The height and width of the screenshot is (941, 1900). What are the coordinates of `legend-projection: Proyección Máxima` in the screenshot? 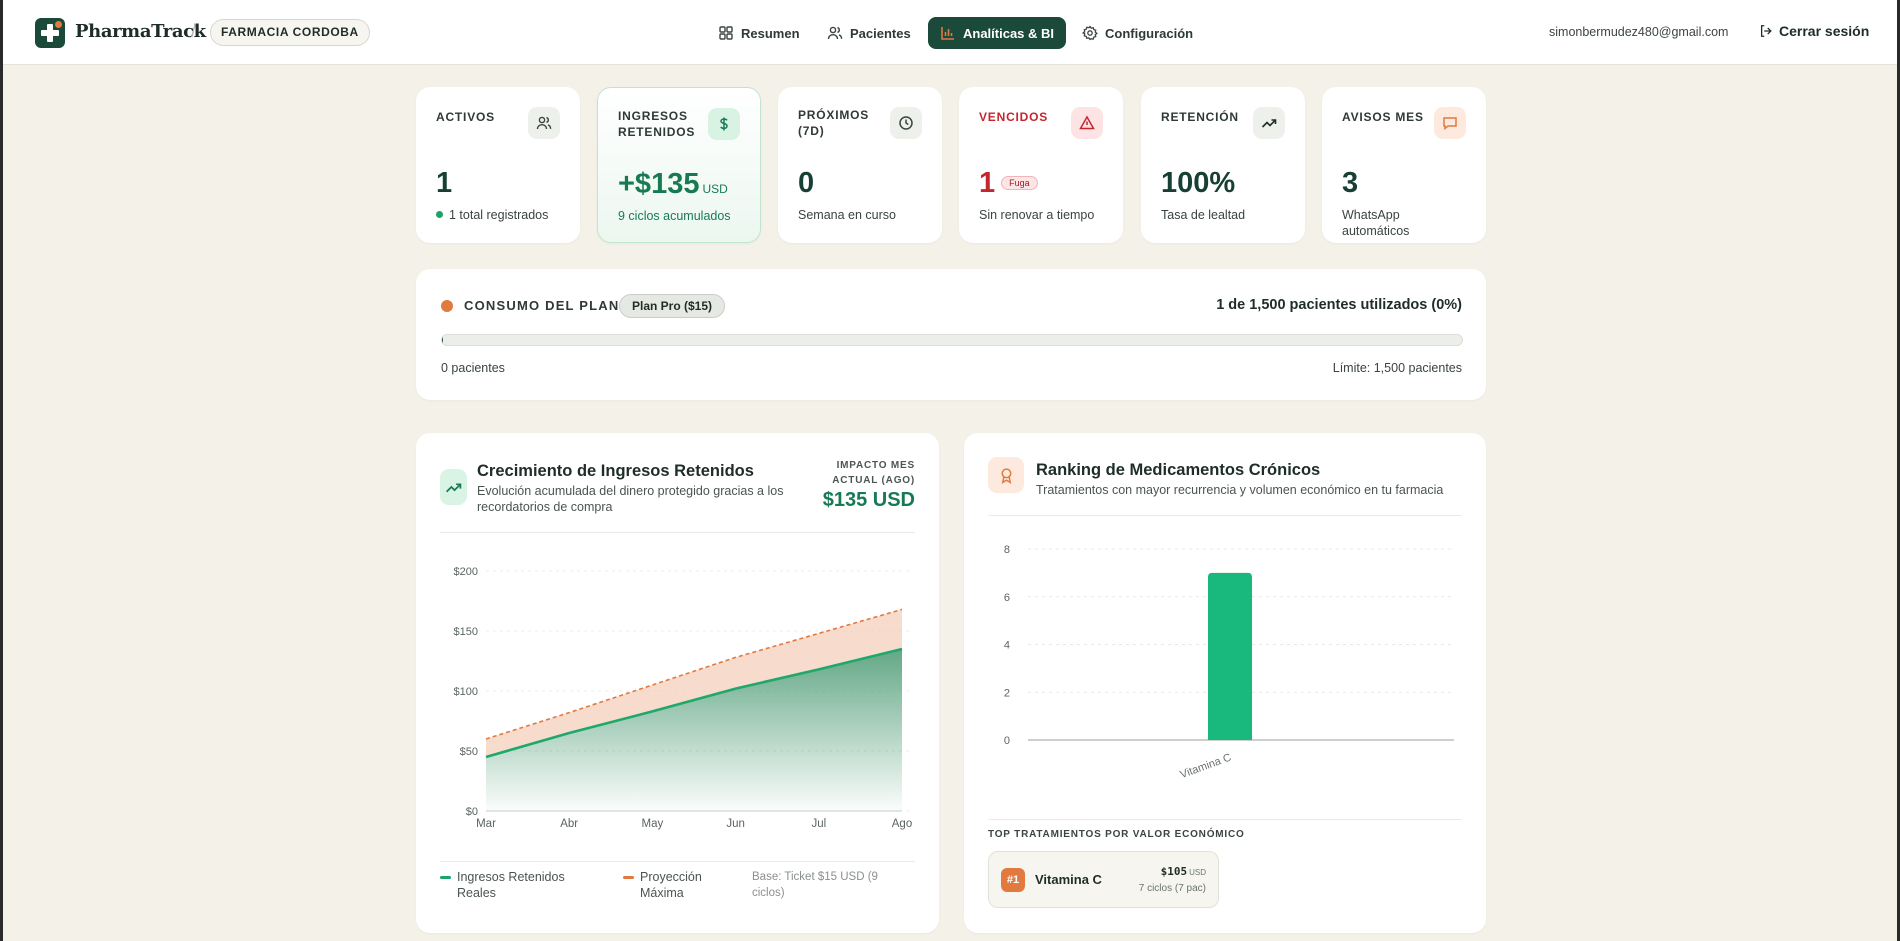 It's located at (678, 885).